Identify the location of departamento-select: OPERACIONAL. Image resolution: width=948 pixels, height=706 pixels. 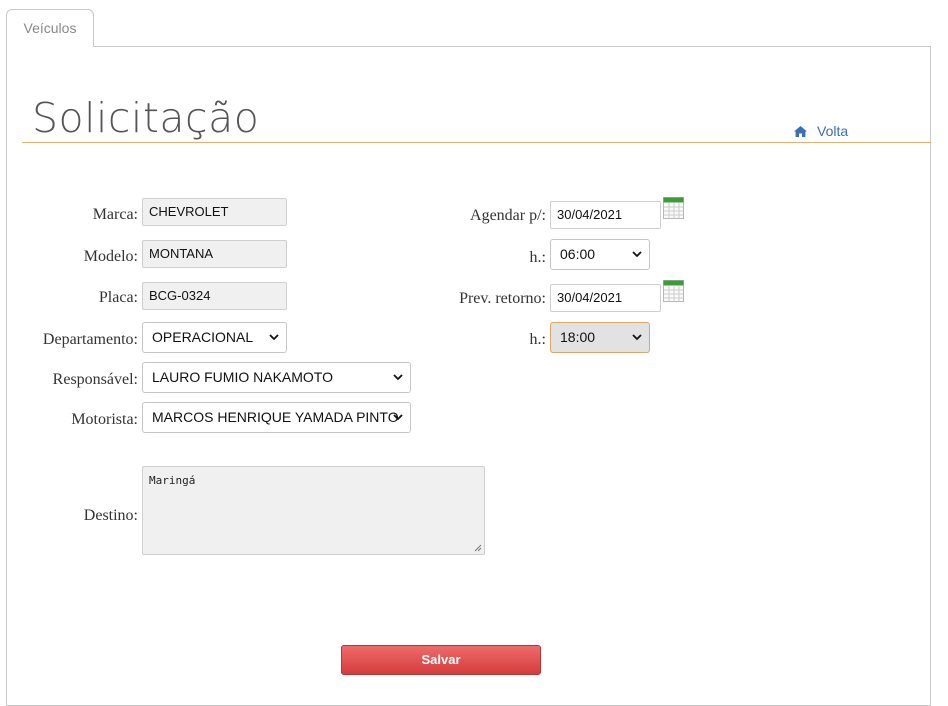
(214, 337).